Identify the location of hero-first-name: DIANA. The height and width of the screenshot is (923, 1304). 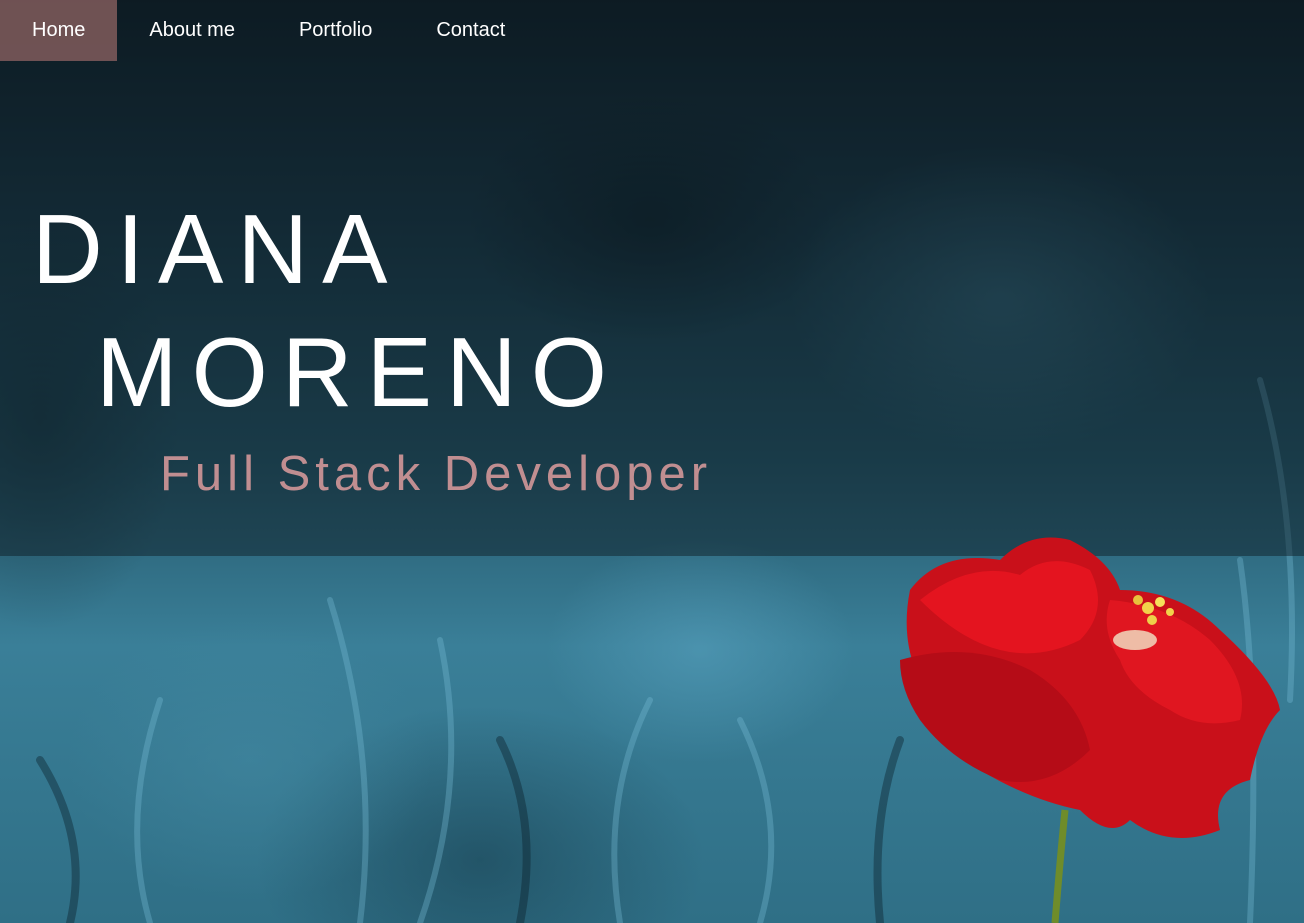
(217, 249).